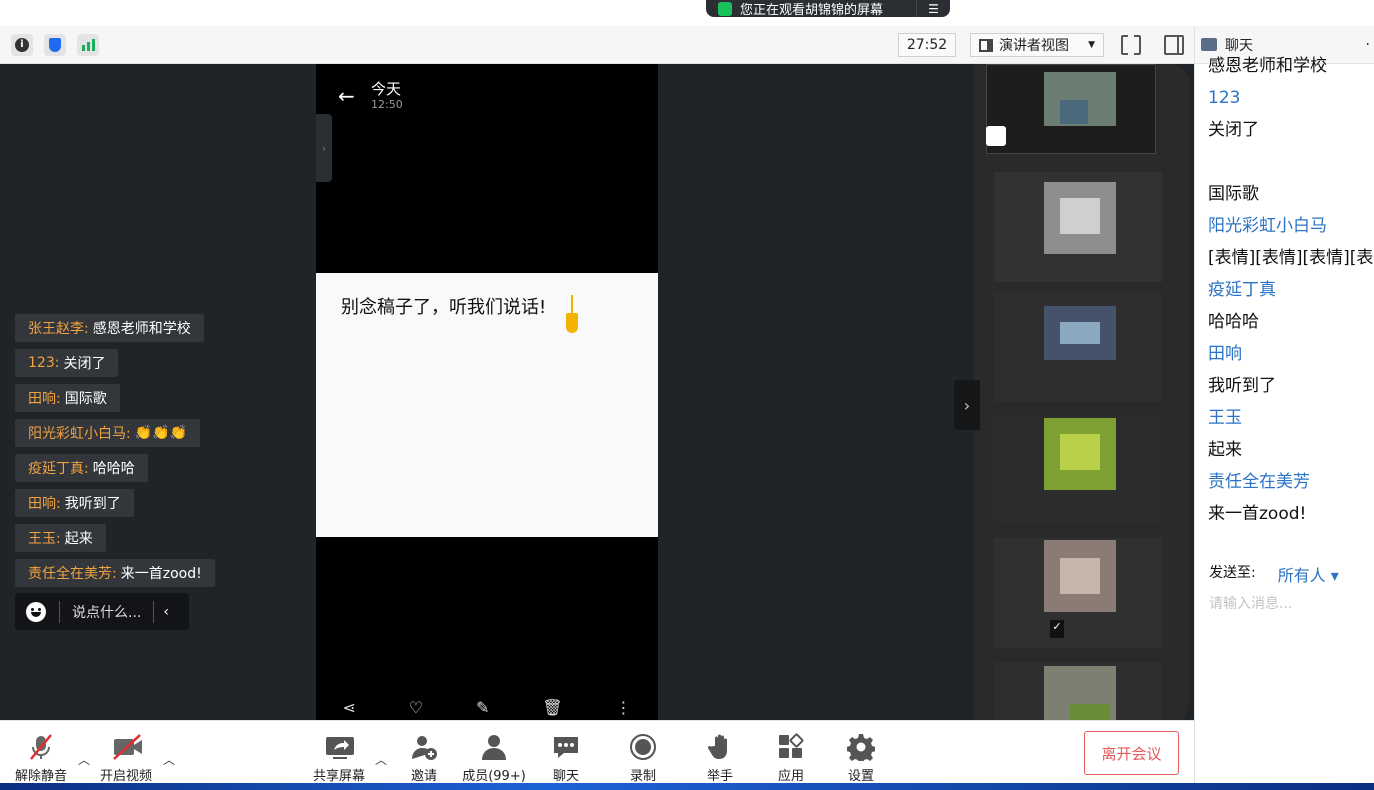  Describe the element at coordinates (986, 45) in the screenshot. I see `speaker-view-icon` at that location.